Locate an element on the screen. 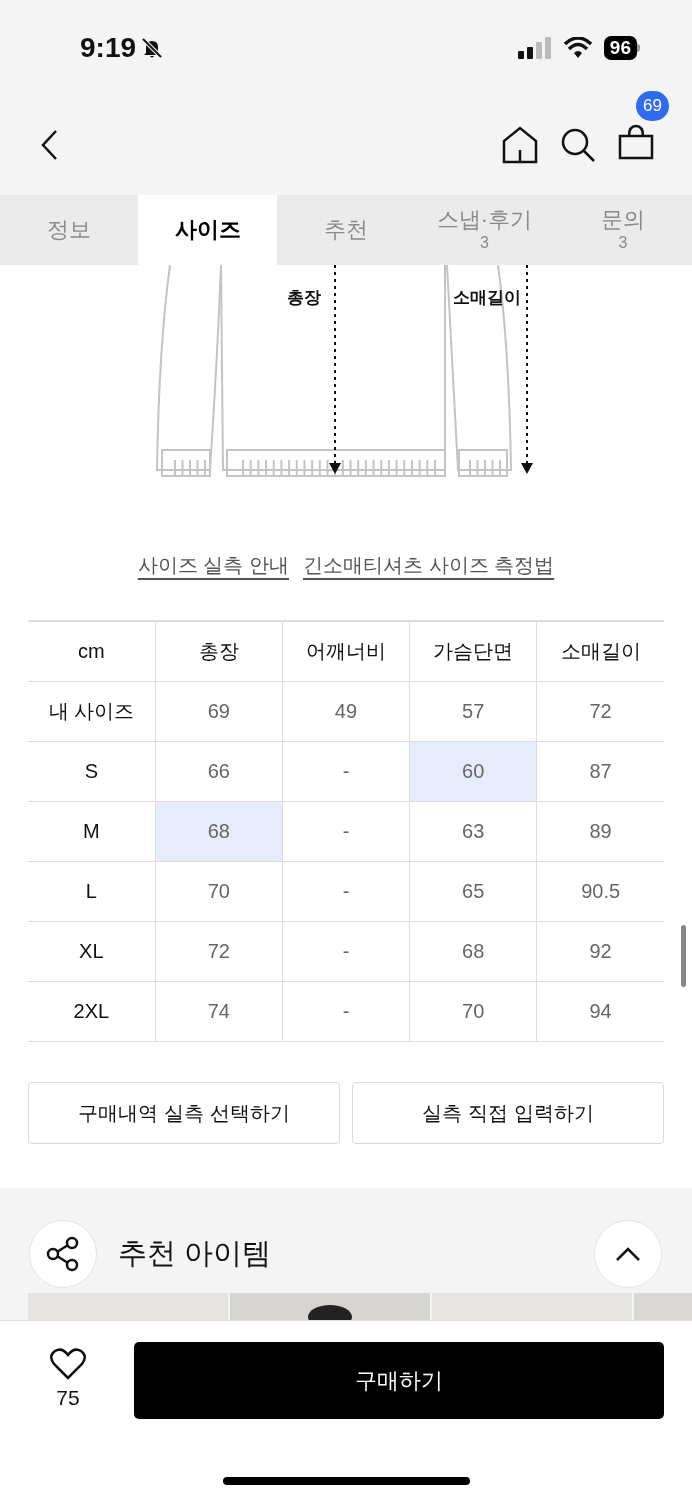  wifi-icon is located at coordinates (577, 47).